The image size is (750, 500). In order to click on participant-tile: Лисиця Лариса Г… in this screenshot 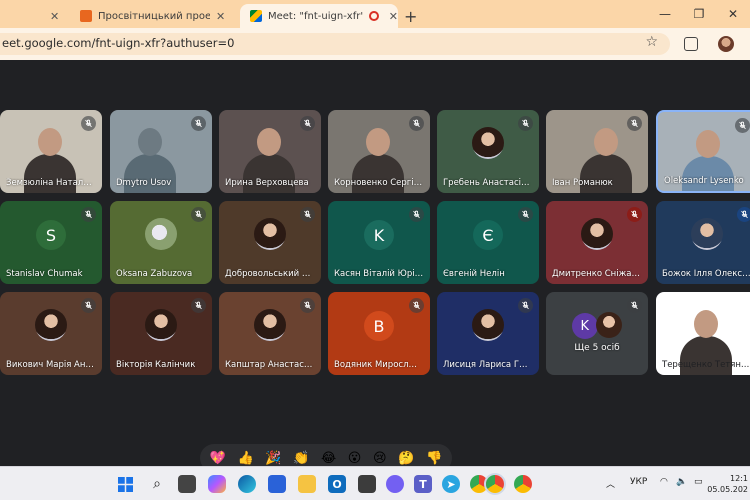, I will do `click(488, 333)`.